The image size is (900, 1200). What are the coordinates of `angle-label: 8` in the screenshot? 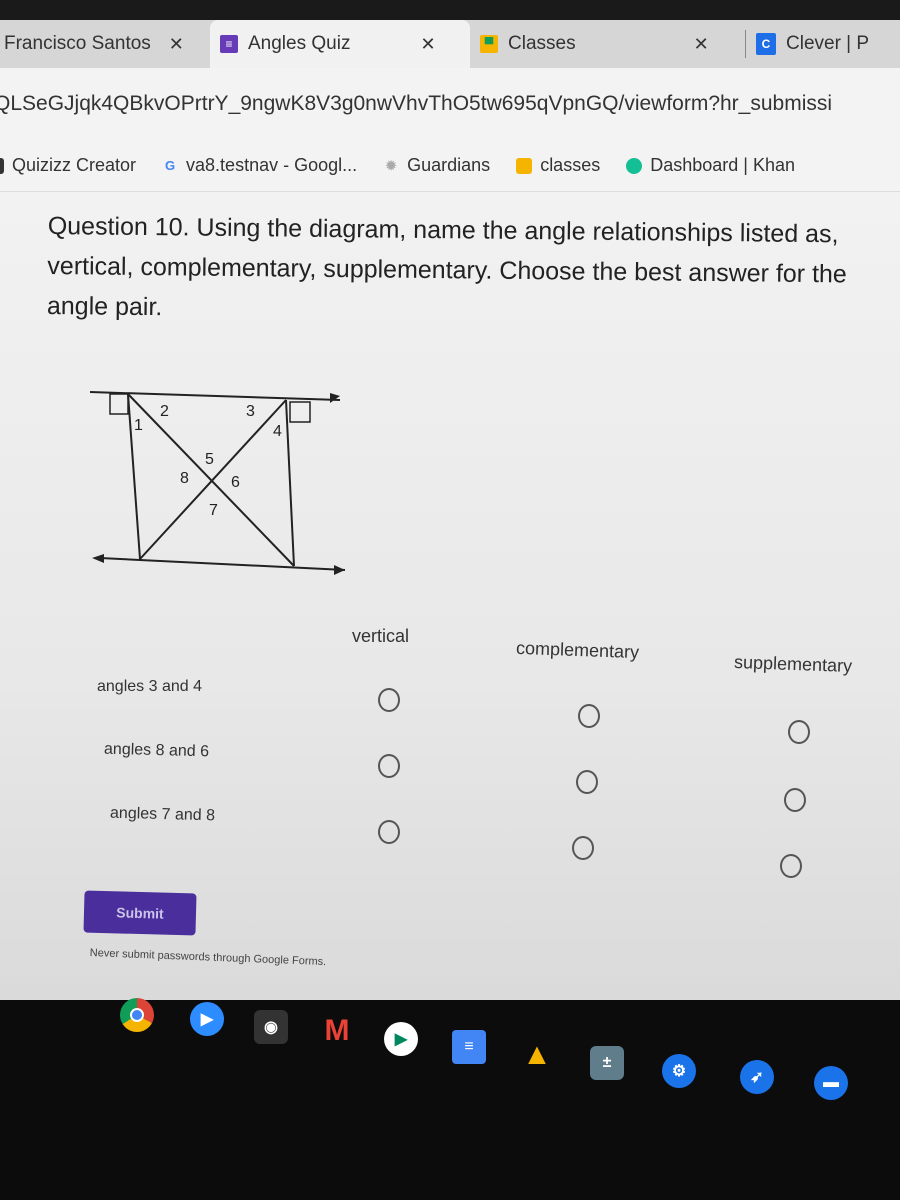 It's located at (184, 478).